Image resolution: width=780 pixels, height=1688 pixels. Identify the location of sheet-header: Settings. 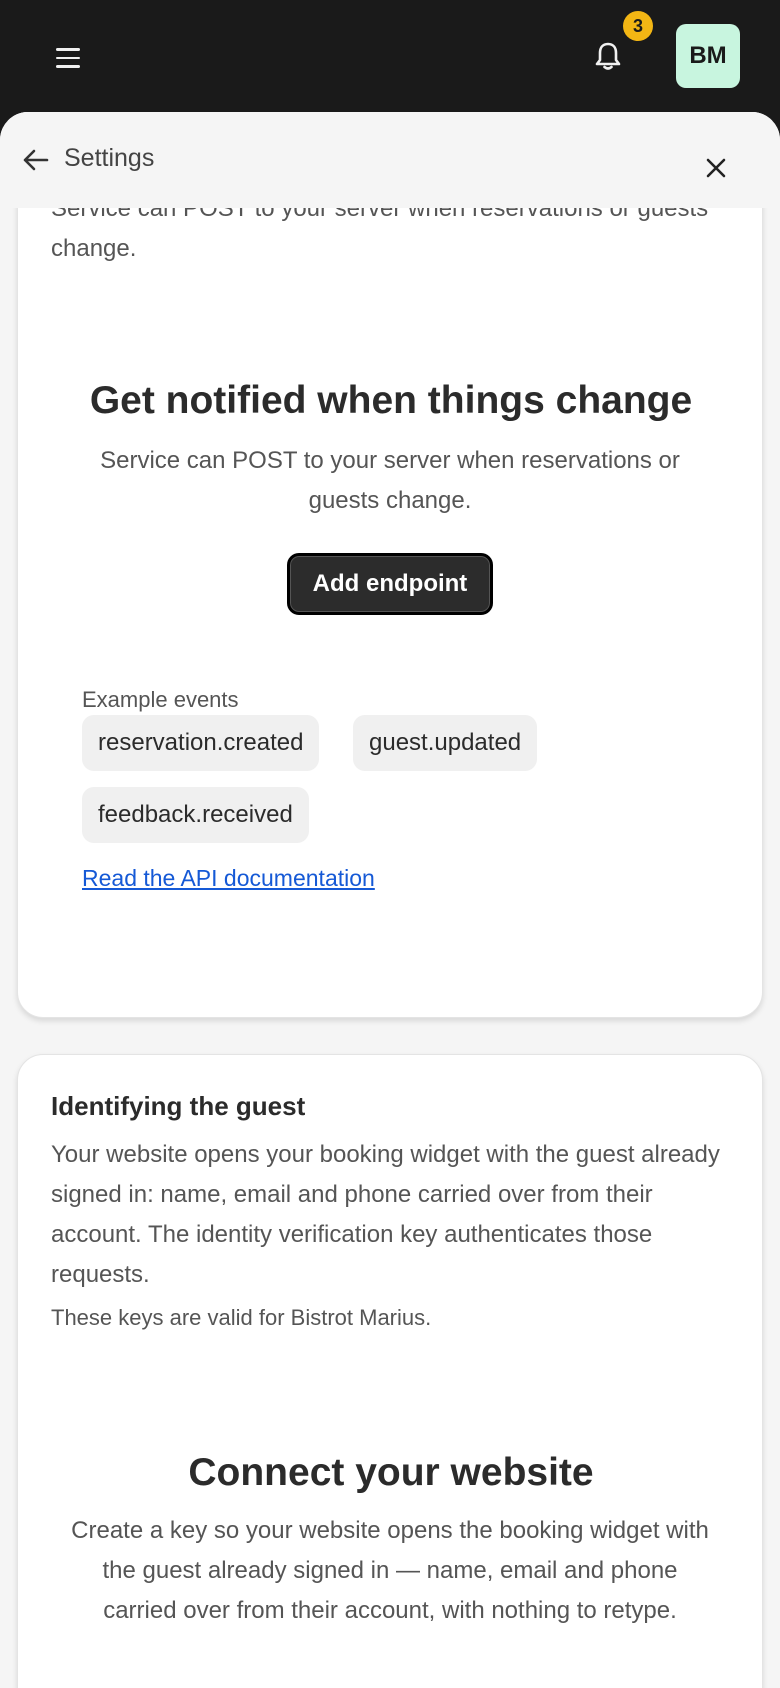
(390, 160).